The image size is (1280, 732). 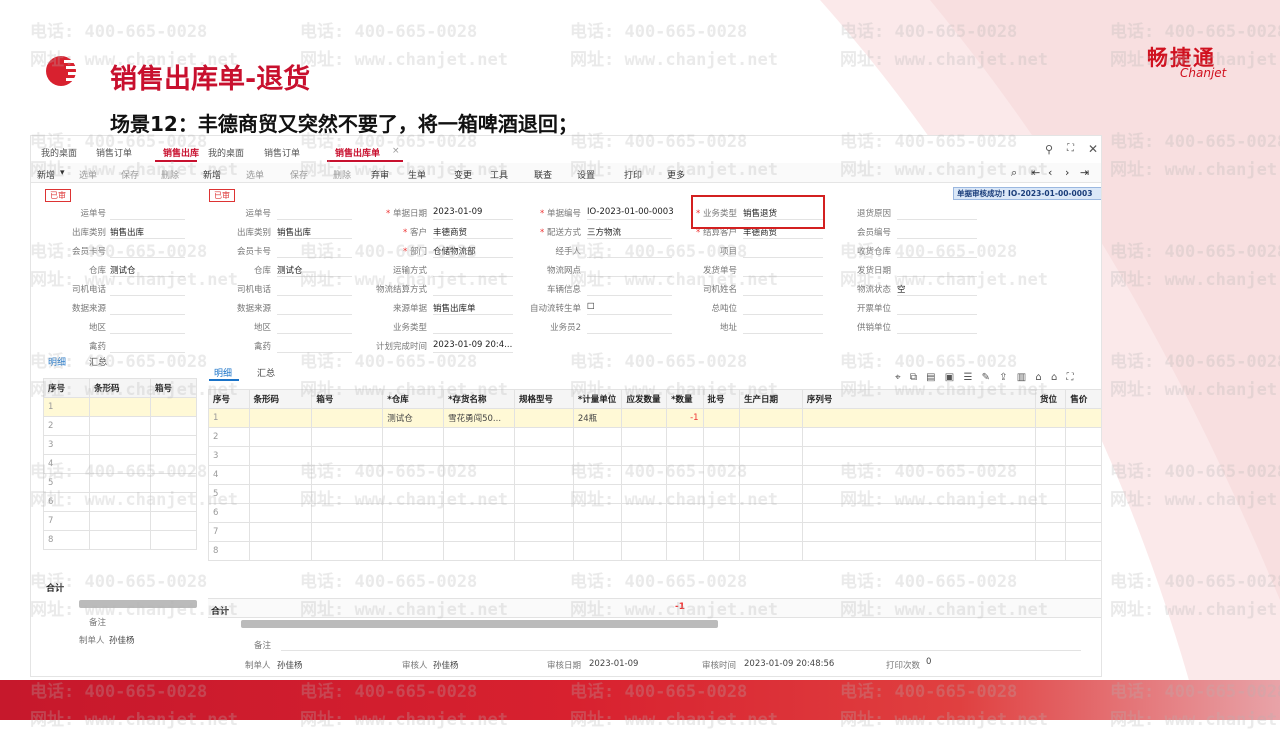 I want to click on table-row: 3, so click(x=654, y=456).